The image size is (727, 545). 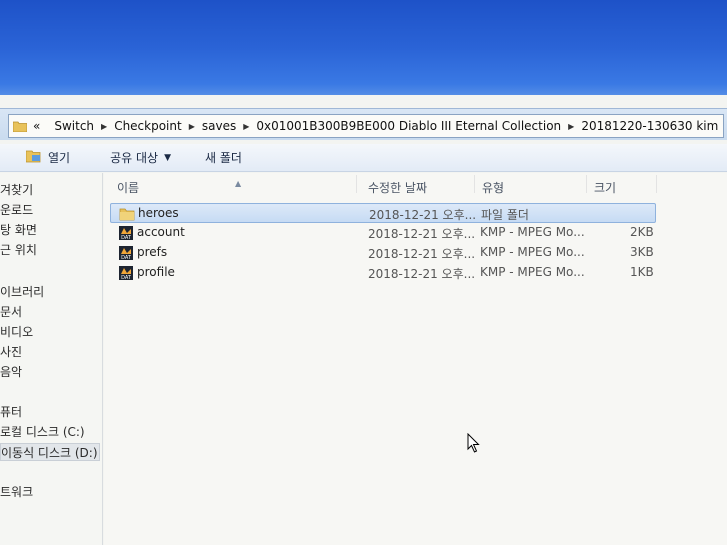 What do you see at coordinates (363, 158) in the screenshot?
I see `command-bar: 열기 공유 대상 ▼ 새 폴더` at bounding box center [363, 158].